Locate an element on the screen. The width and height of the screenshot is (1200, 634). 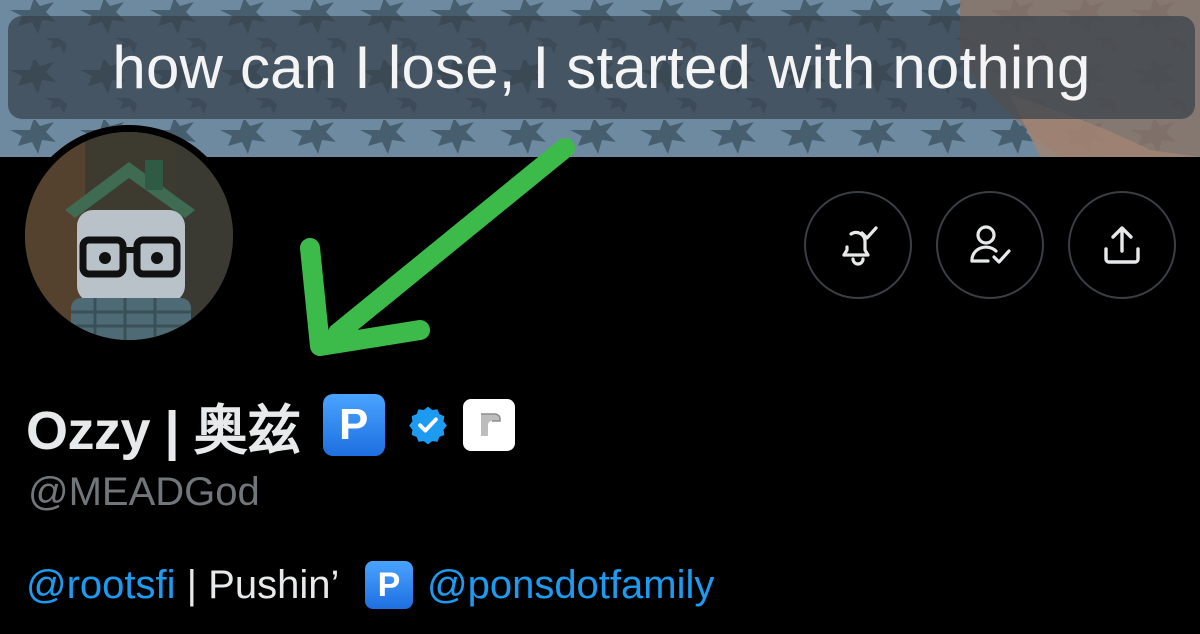
display-name-row: Ozzy | 奥兹 P is located at coordinates (270, 425).